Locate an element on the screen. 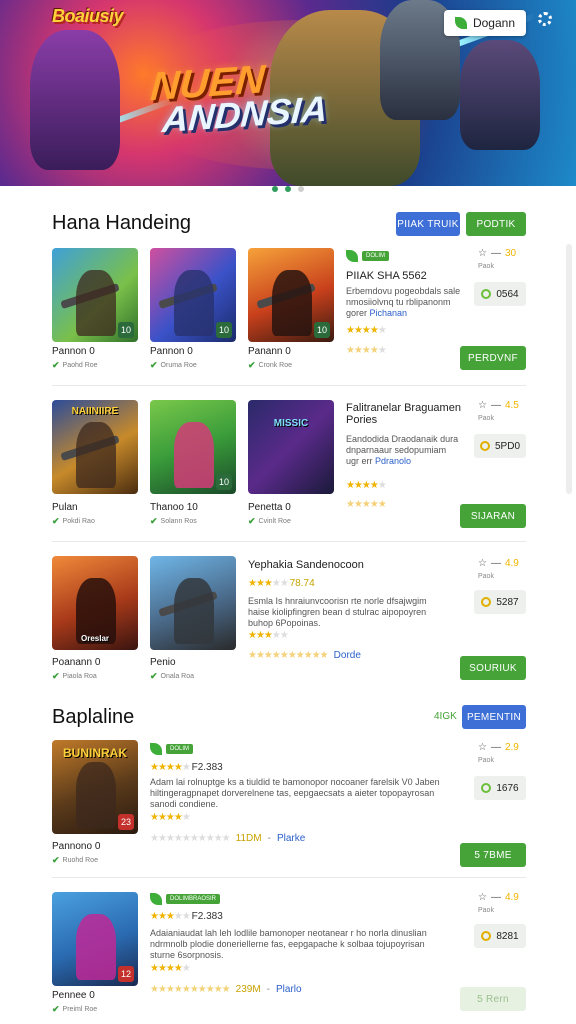 The height and width of the screenshot is (1024, 576). game-name: Pennee 0 is located at coordinates (73, 995).